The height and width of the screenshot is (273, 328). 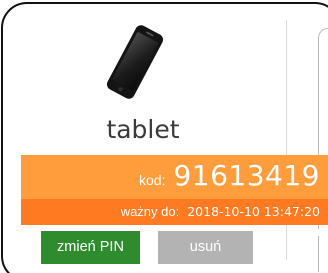 What do you see at coordinates (135, 62) in the screenshot?
I see `smartphone-icon` at bounding box center [135, 62].